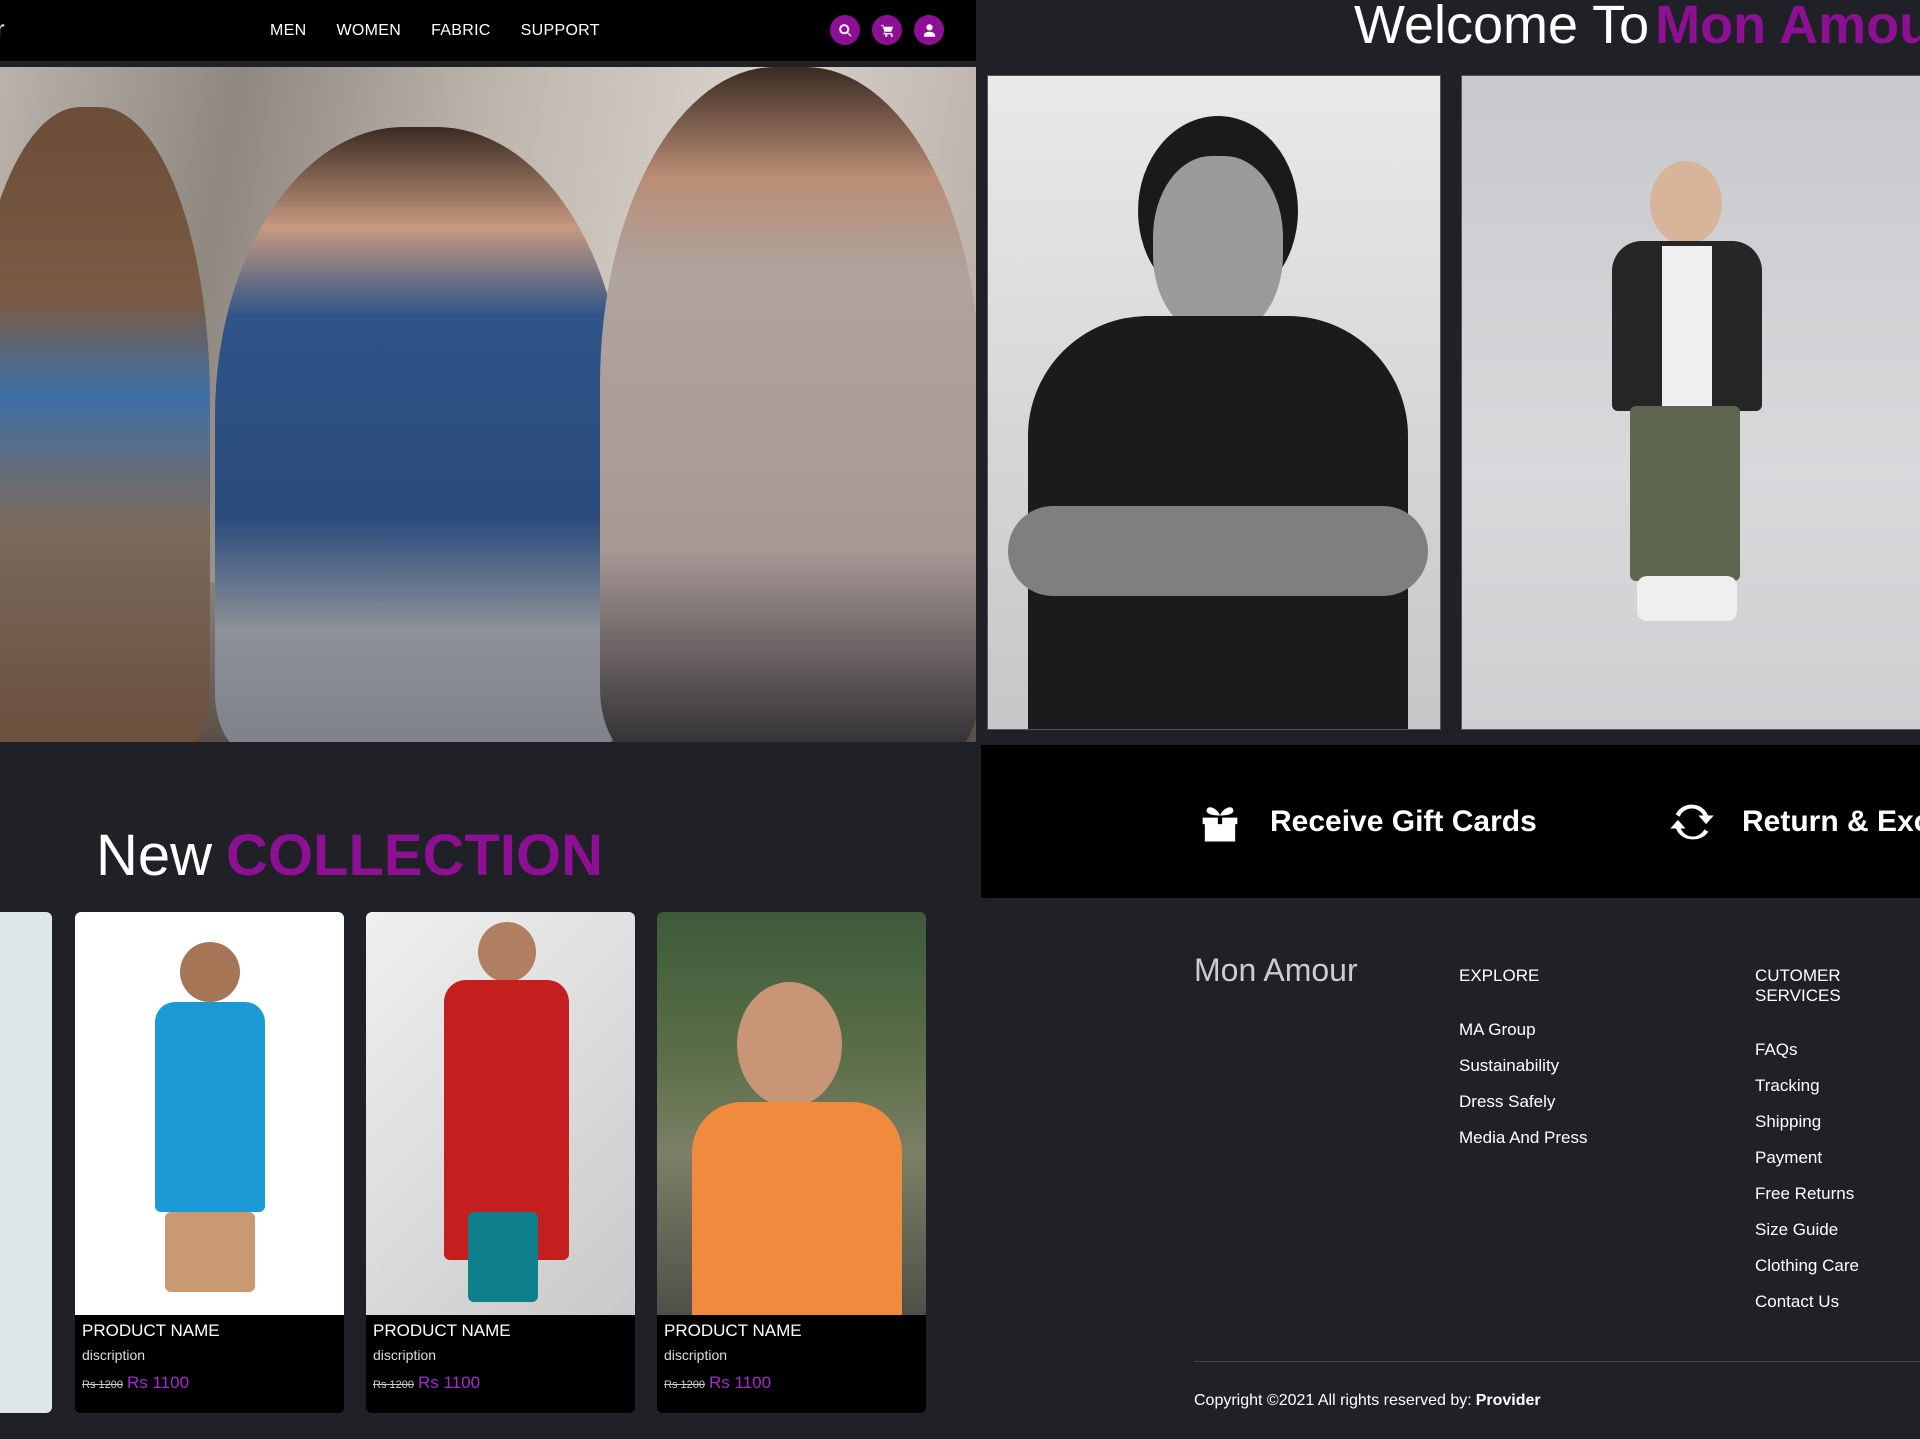 The height and width of the screenshot is (1439, 1920). I want to click on product-card-partial, so click(26, 1162).